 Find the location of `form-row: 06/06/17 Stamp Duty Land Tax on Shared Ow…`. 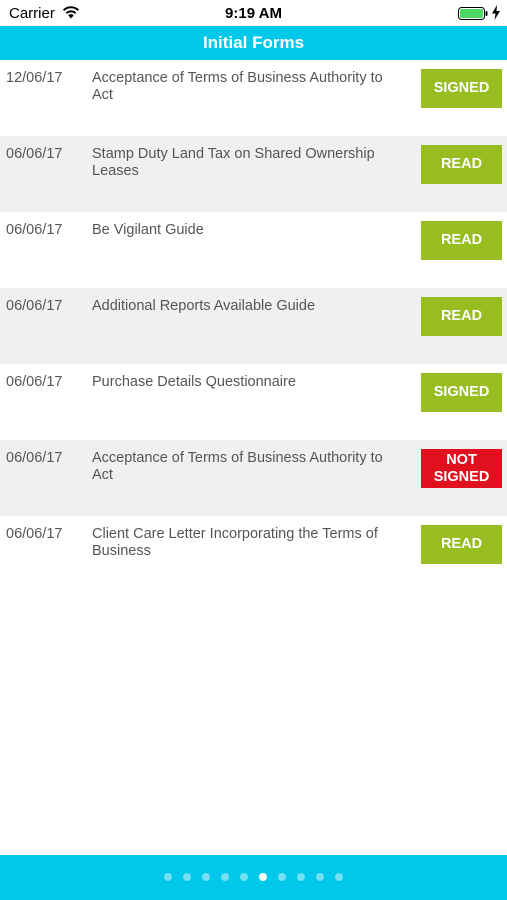

form-row: 06/06/17 Stamp Duty Land Tax on Shared Ow… is located at coordinates (253, 174).